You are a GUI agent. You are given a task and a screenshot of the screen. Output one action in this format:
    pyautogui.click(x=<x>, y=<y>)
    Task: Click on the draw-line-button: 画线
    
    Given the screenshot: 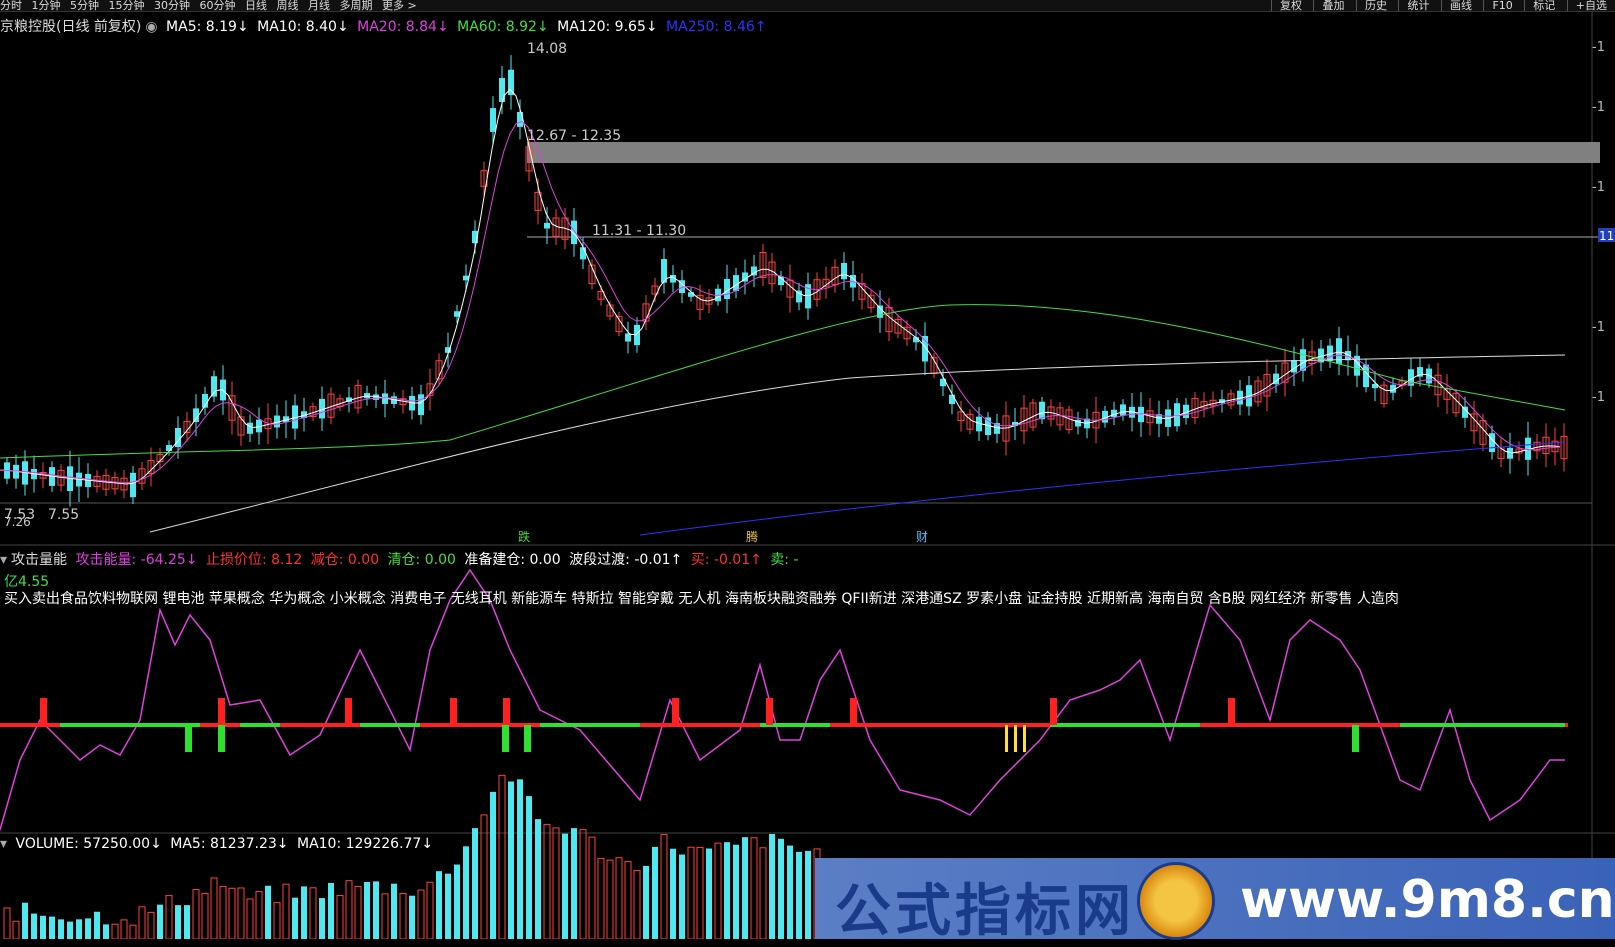 What is the action you would take?
    pyautogui.click(x=1460, y=5)
    